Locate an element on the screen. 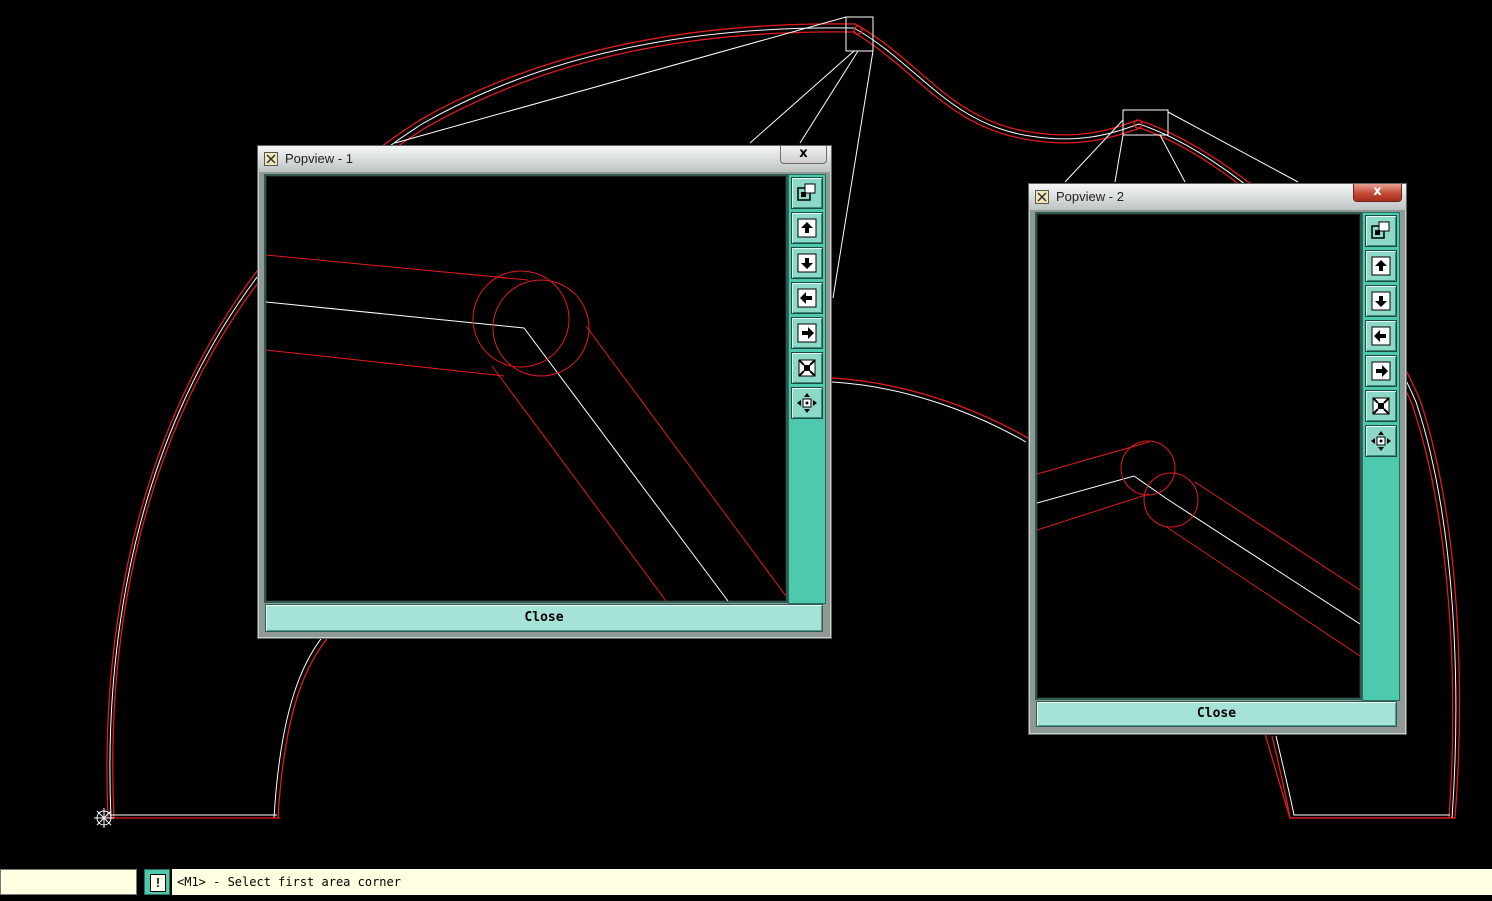 This screenshot has height=901, width=1492. popview-1-close-button: Close is located at coordinates (544, 618).